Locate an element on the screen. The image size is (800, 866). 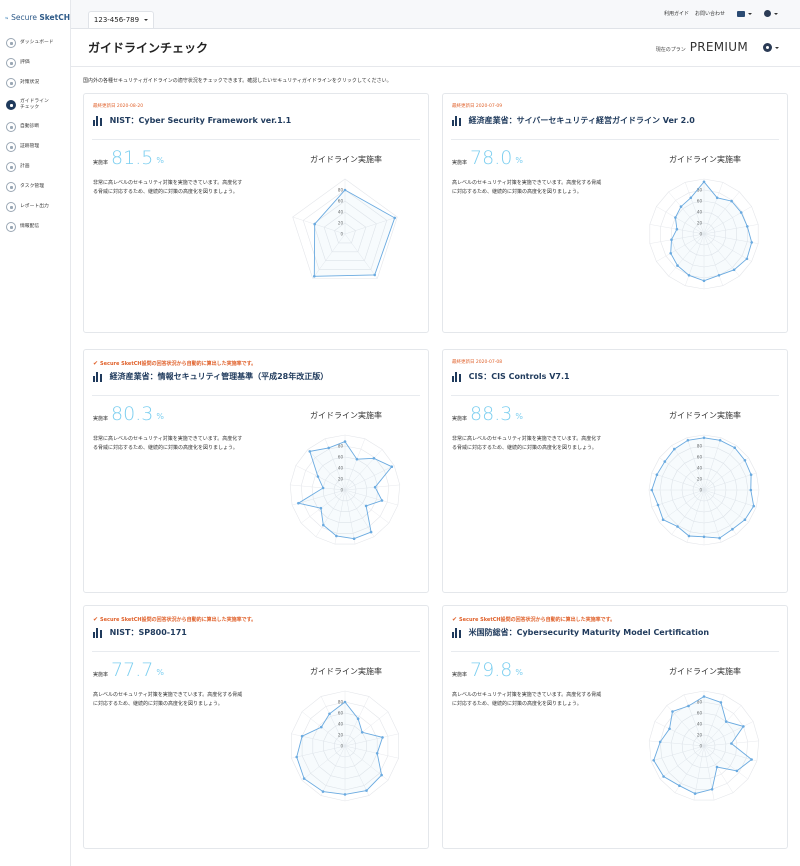
language-flag-icon is located at coordinates (741, 13).